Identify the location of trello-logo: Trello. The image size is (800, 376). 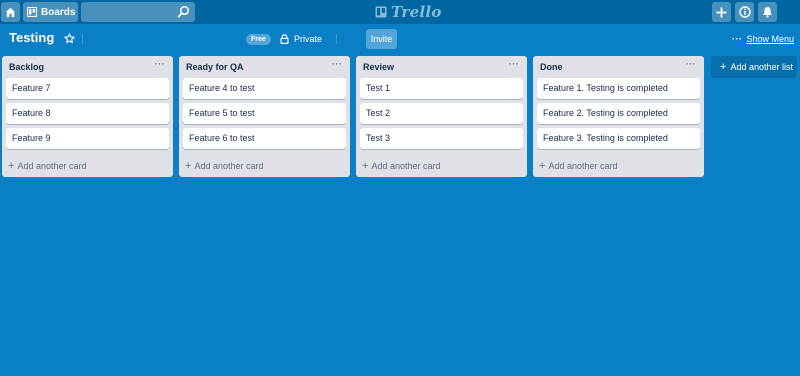
(408, 12).